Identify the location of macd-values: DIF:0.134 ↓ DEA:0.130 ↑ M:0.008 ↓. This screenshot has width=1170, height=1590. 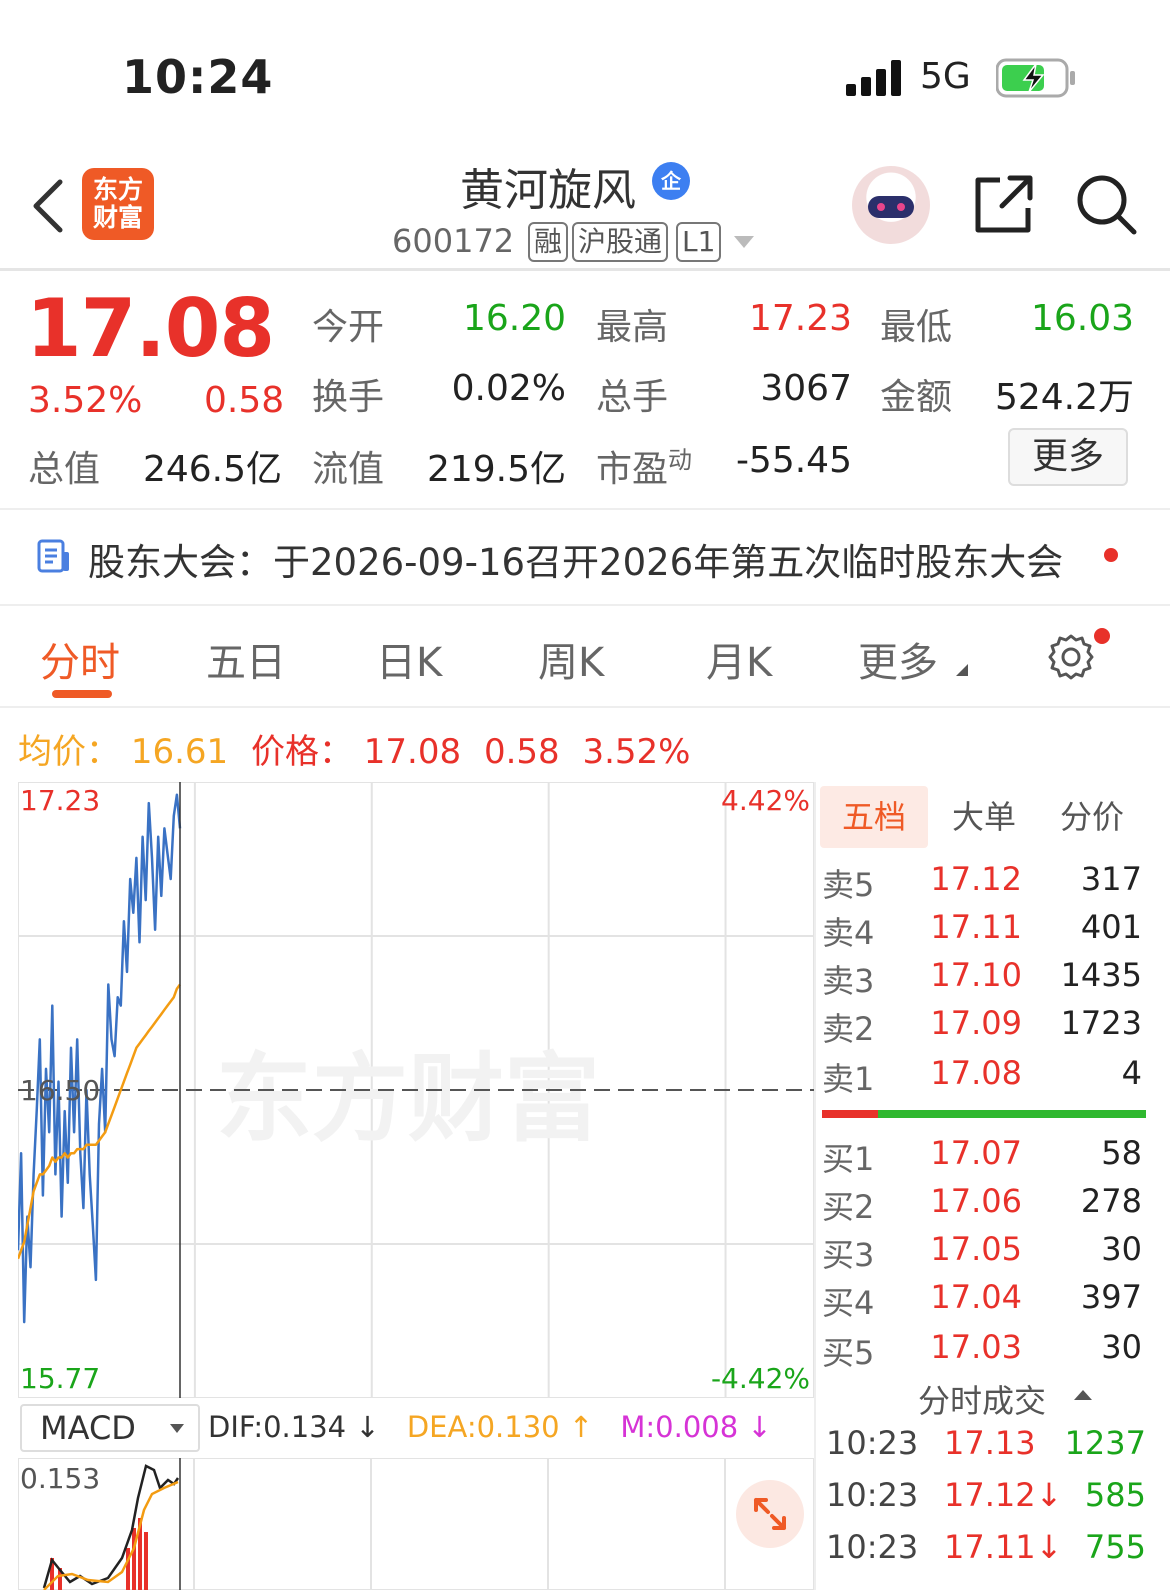
(490, 1427).